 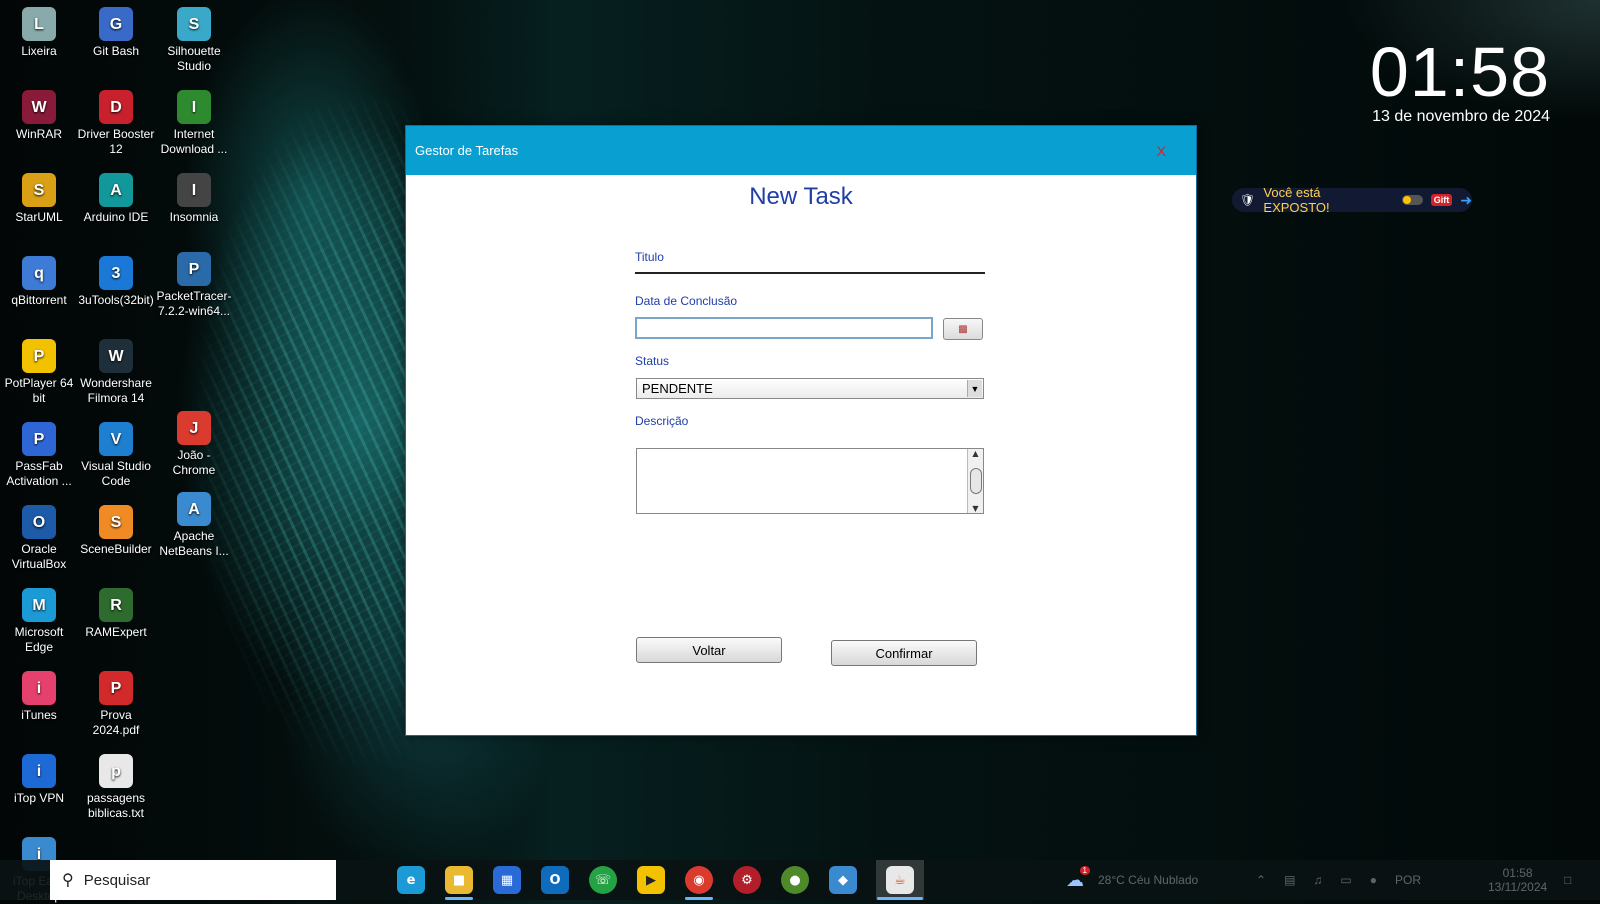 I want to click on network-icon: ▤, so click(x=1289, y=880).